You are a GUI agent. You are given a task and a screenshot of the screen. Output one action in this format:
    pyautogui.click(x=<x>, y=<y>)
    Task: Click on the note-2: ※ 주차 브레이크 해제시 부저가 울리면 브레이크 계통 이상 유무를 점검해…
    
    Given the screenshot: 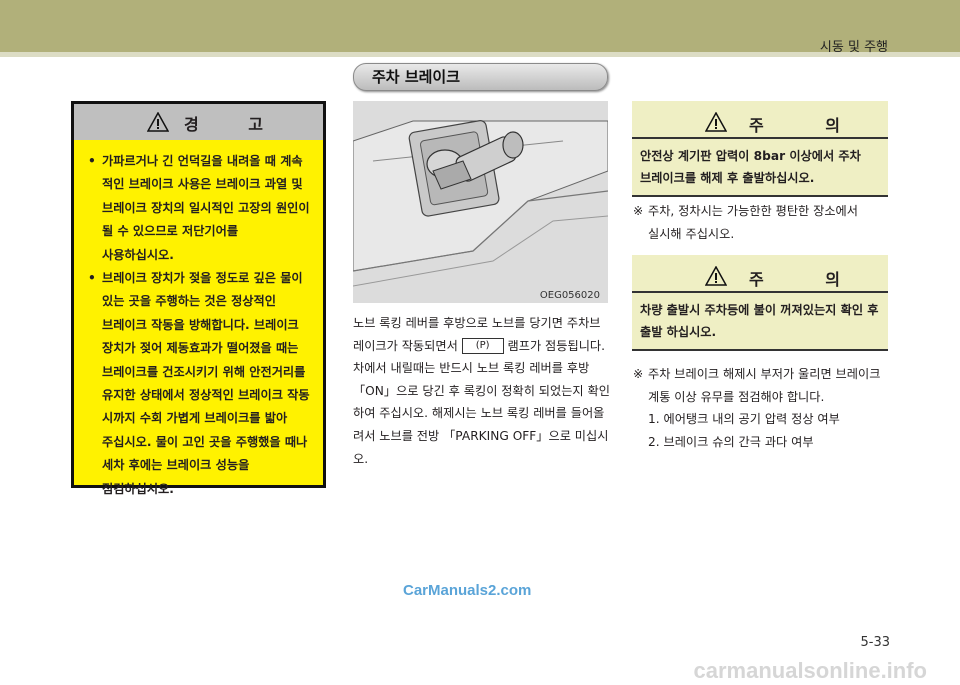 What is the action you would take?
    pyautogui.click(x=762, y=408)
    